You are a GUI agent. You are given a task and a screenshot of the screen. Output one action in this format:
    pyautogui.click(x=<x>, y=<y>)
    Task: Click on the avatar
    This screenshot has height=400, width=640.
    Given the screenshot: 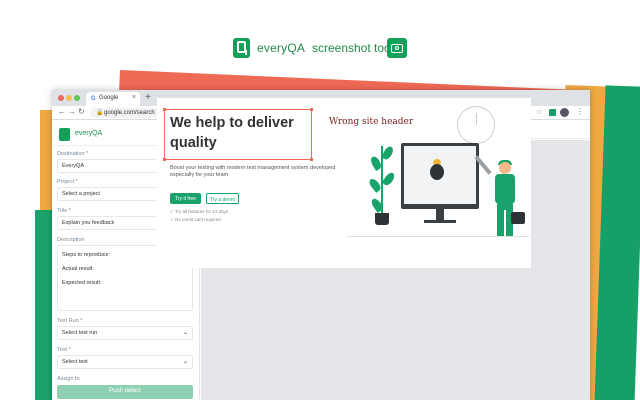 What is the action you would take?
    pyautogui.click(x=564, y=112)
    